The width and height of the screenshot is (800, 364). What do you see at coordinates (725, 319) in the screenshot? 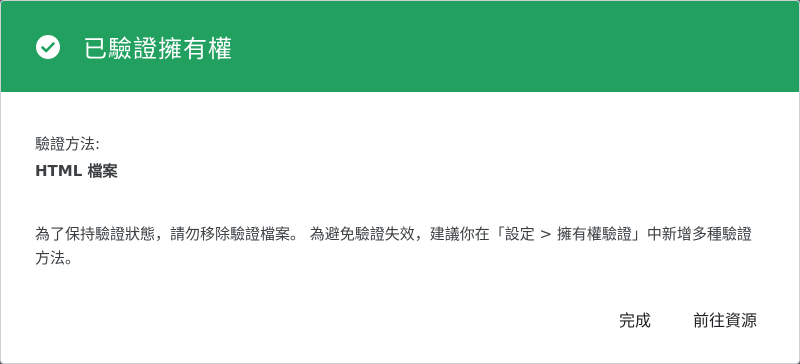
I see `go-to-property-button: 前往資源` at bounding box center [725, 319].